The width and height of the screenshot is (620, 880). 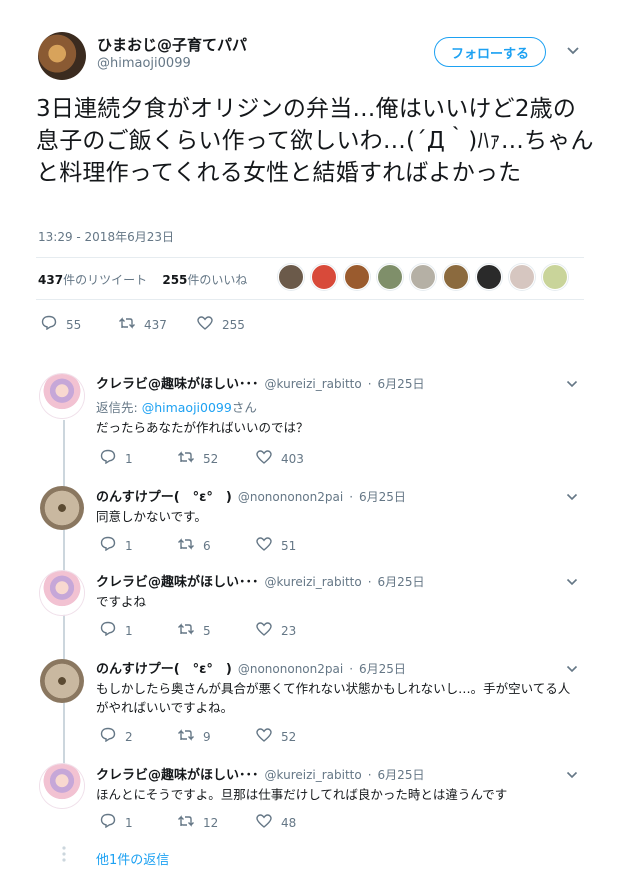 I want to click on reply-actions: 1 12 48, so click(x=197, y=822).